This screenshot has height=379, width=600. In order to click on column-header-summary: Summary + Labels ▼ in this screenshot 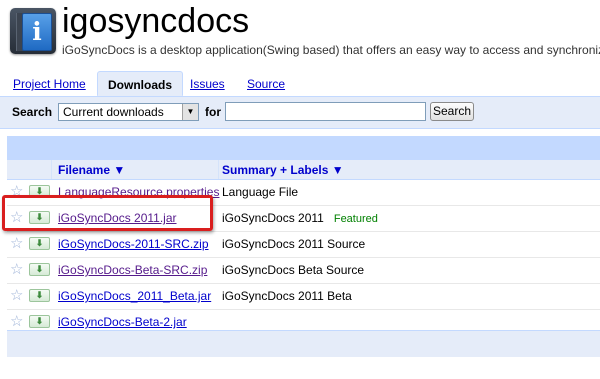, I will do `click(283, 170)`.